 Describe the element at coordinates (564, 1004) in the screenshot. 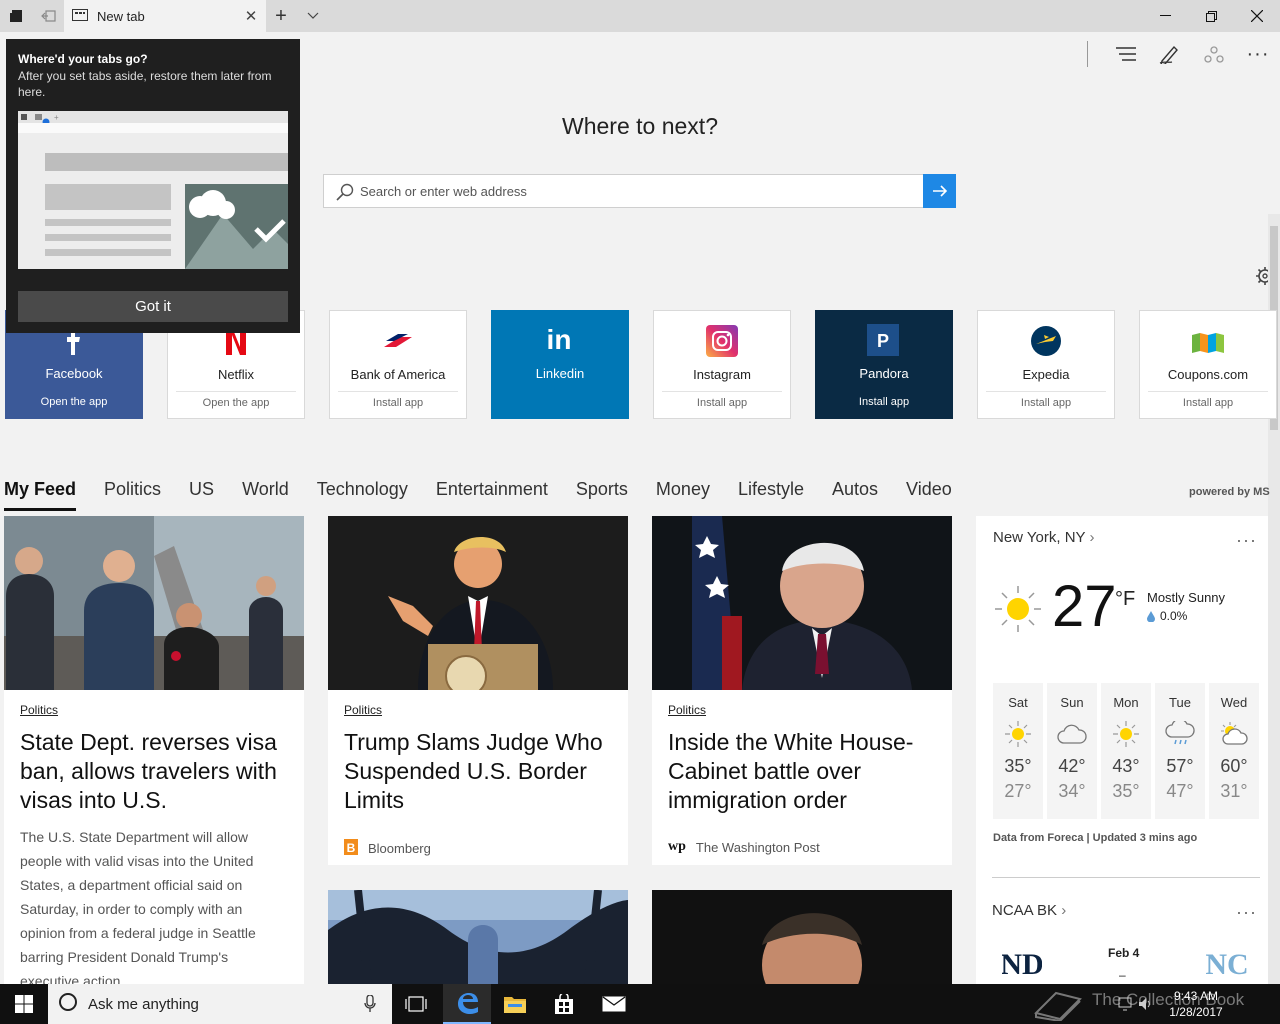

I see `store-icon` at that location.